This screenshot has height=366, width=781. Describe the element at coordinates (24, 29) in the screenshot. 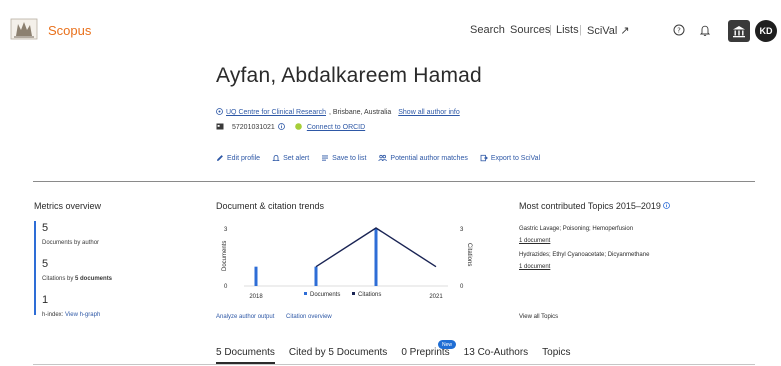

I see `elsevier-logo` at that location.